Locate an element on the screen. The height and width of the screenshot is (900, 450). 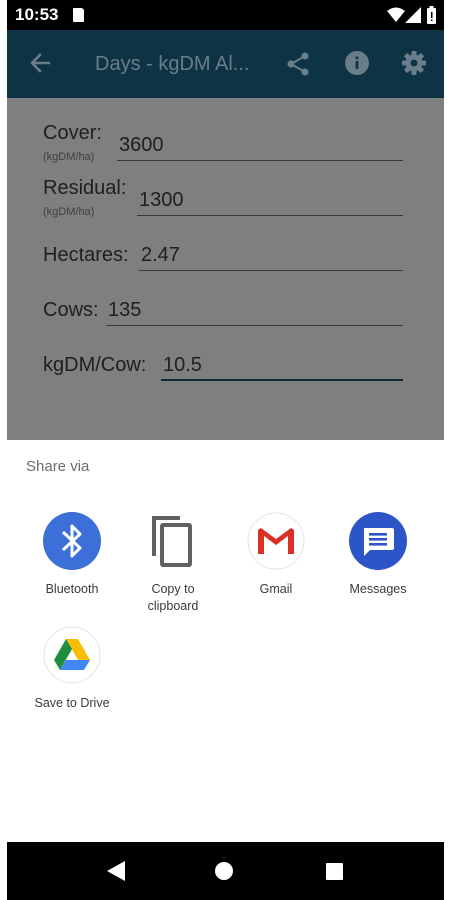
nav-back-icon is located at coordinates (116, 871).